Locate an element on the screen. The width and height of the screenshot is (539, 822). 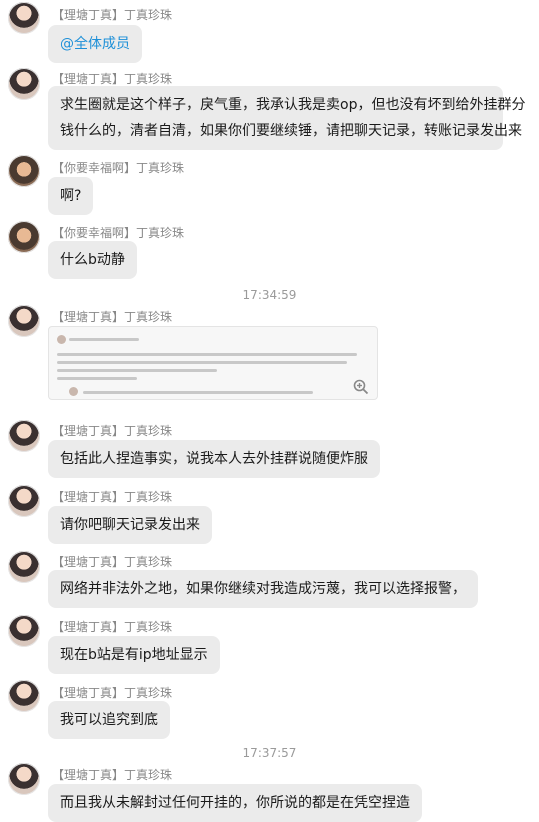
timestamp: 17:34:59 is located at coordinates (269, 295).